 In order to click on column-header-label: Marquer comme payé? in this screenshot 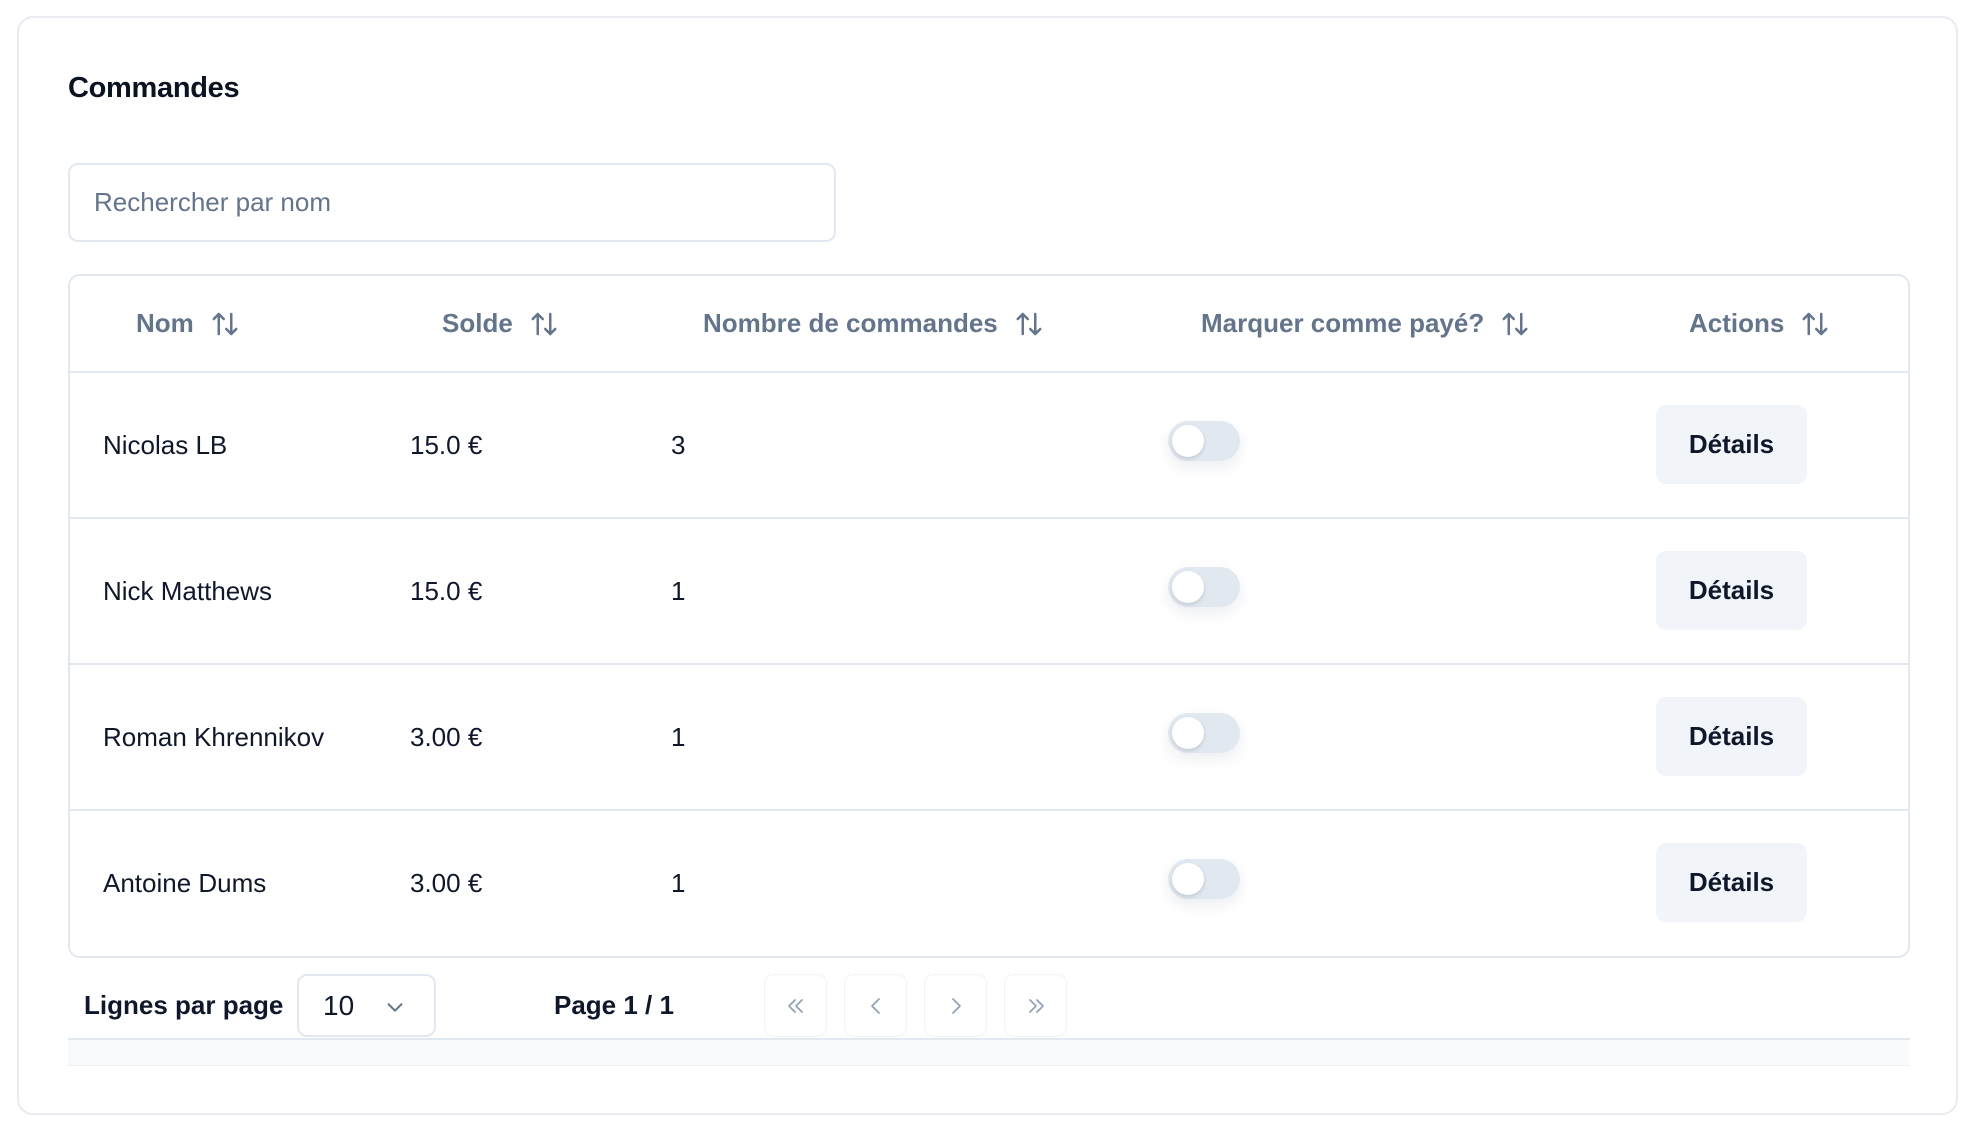, I will do `click(1343, 323)`.